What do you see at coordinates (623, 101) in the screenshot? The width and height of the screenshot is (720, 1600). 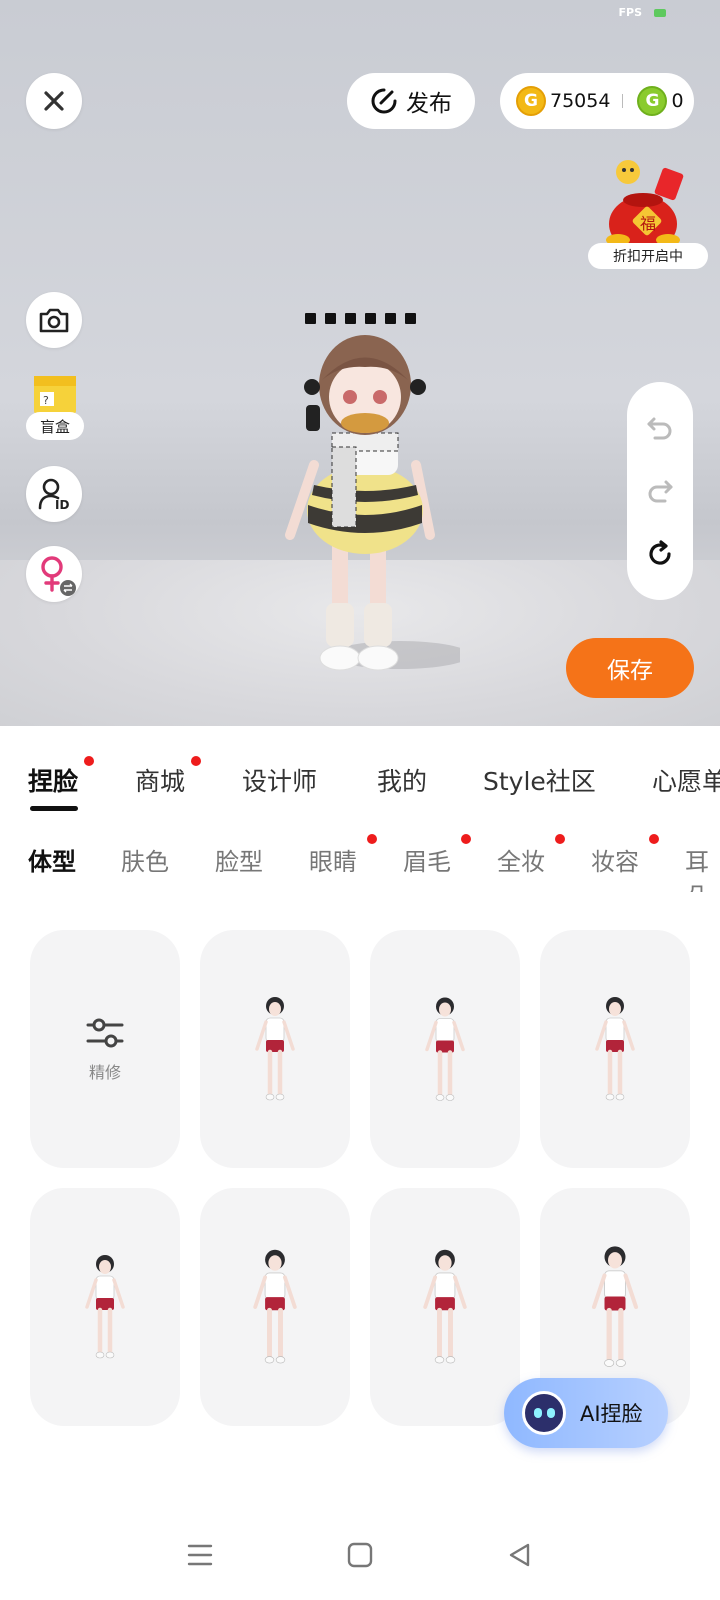 I see `currency-divider` at bounding box center [623, 101].